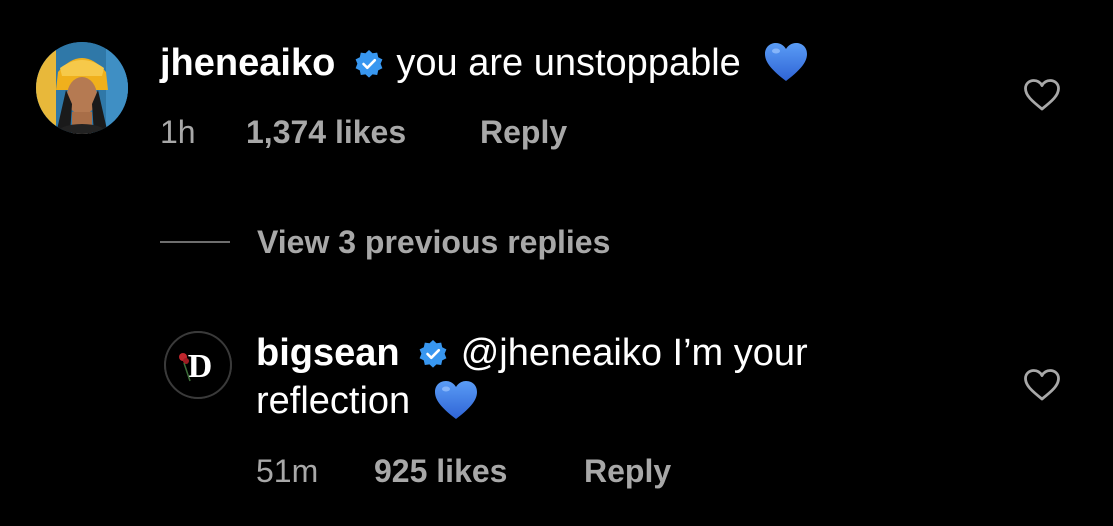 This screenshot has height=526, width=1113. Describe the element at coordinates (195, 242) in the screenshot. I see `replies-divider-line` at that location.